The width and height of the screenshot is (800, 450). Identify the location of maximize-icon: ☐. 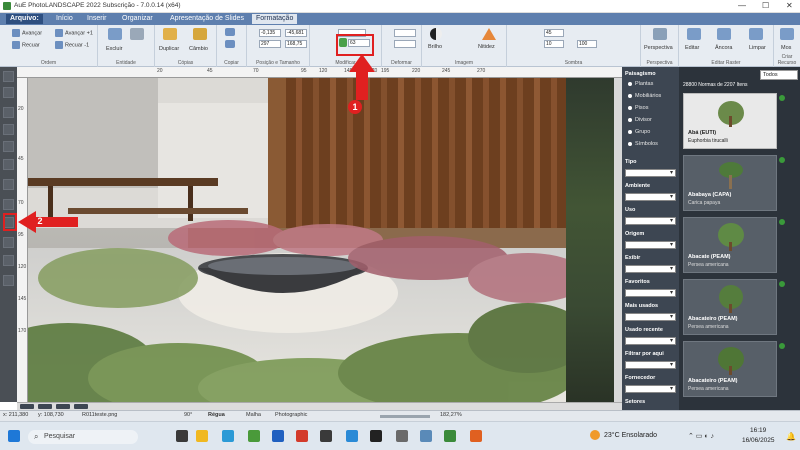
(765, 5).